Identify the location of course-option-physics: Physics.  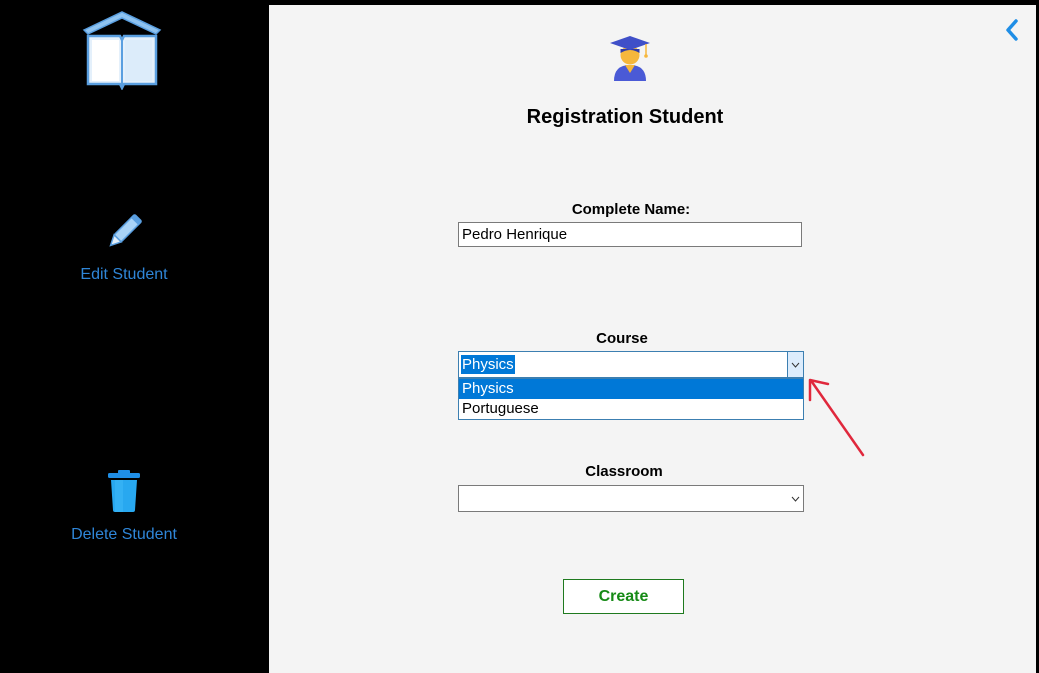
(631, 389).